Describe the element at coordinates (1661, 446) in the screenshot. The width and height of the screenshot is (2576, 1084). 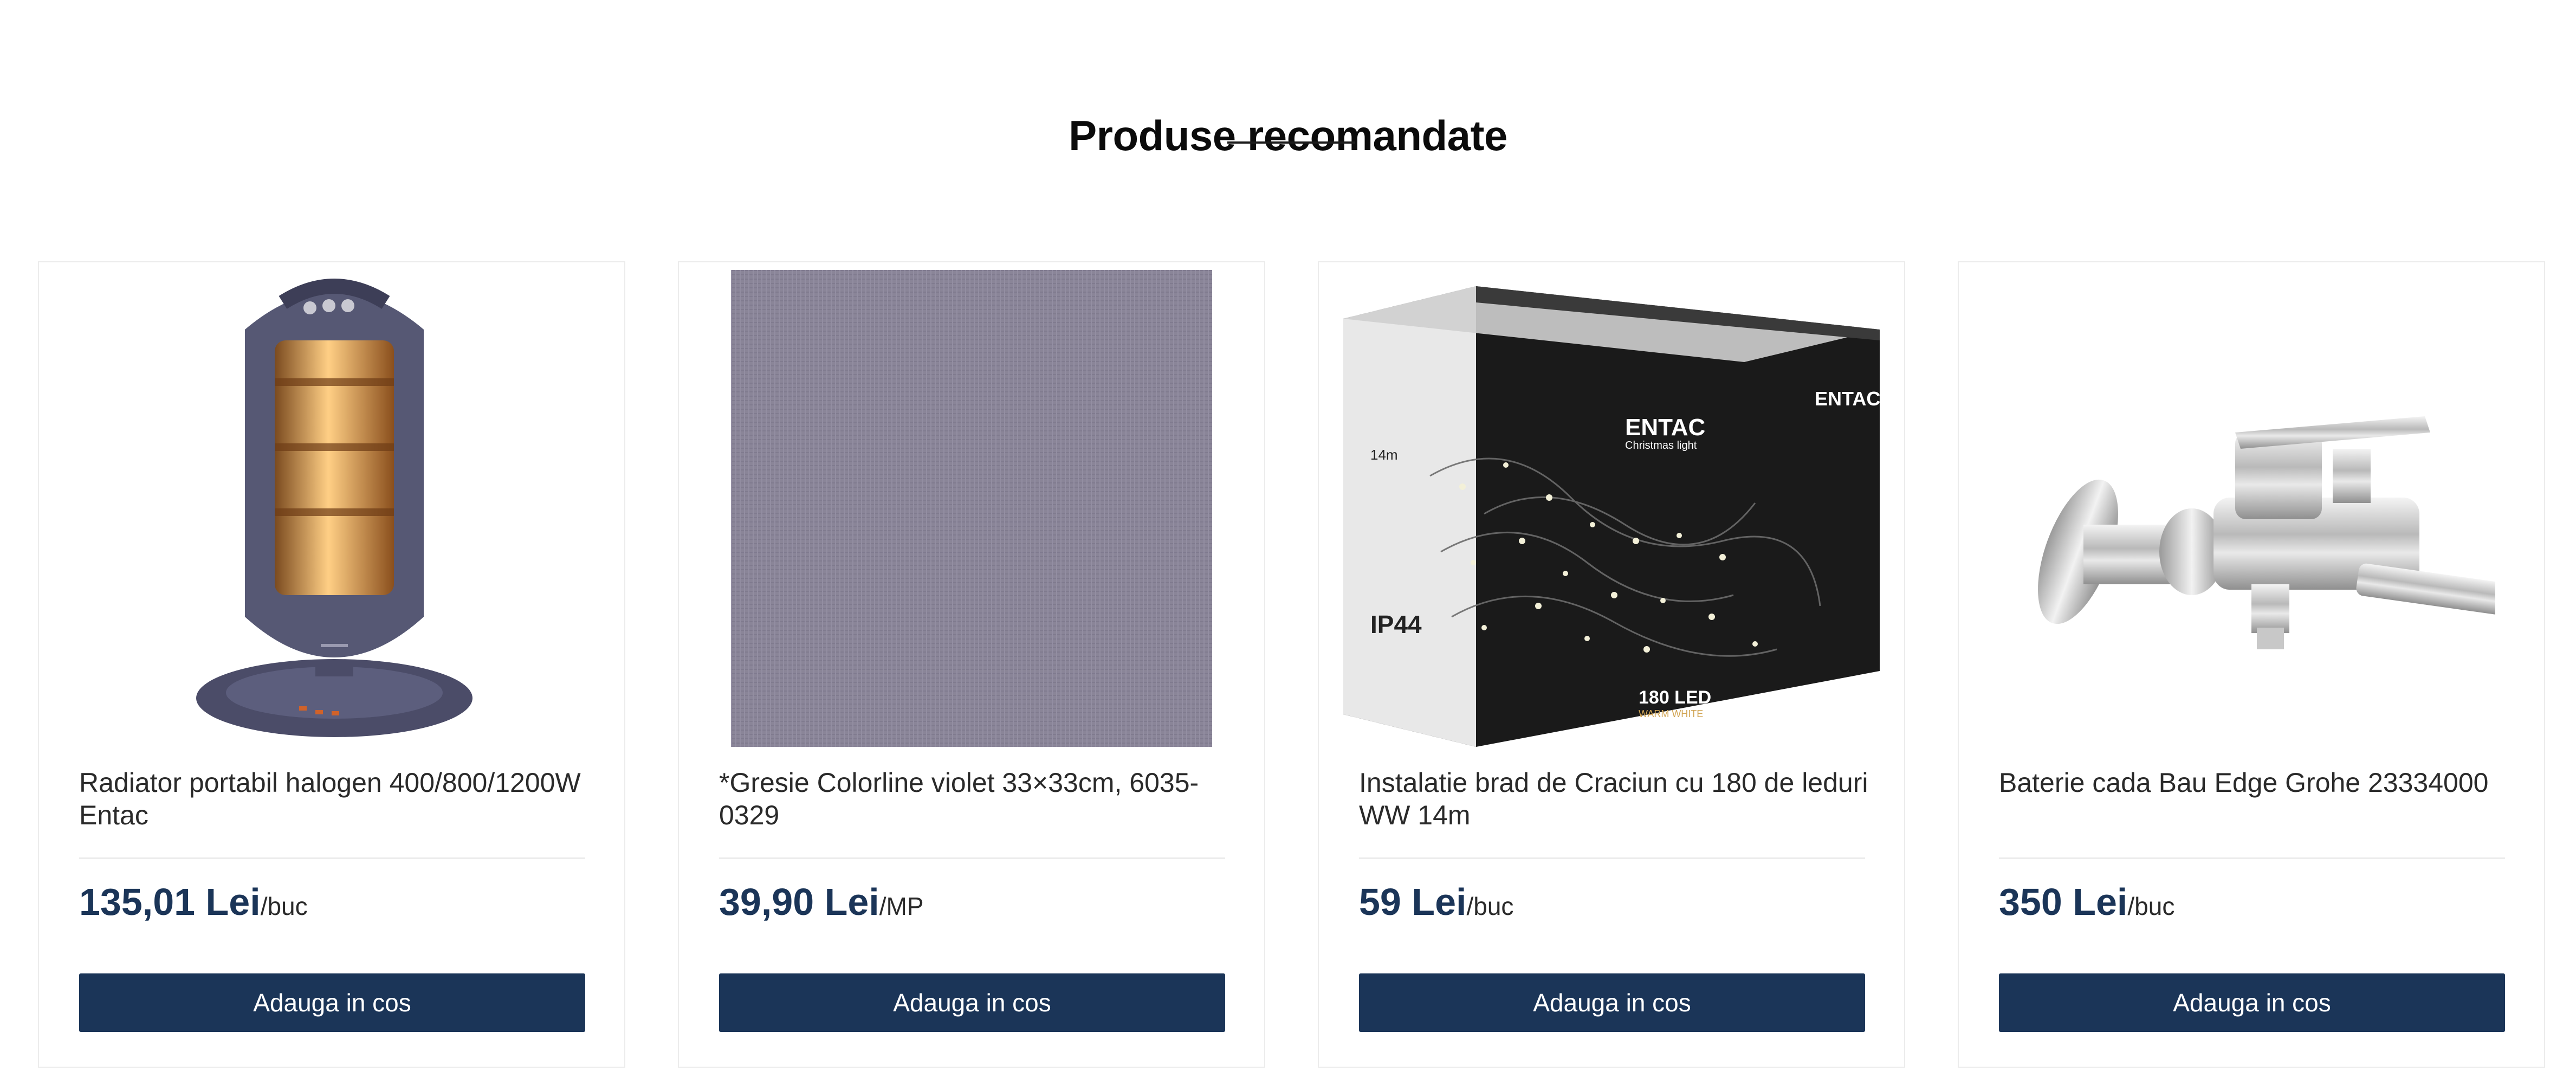
I see `box-subtitle-text: Christmas light` at that location.